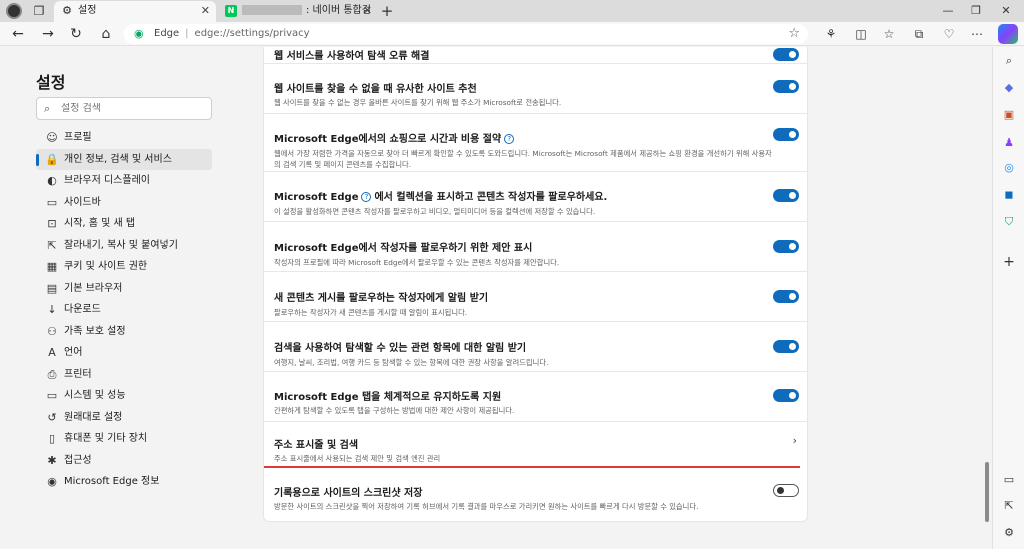 The width and height of the screenshot is (1024, 549). What do you see at coordinates (272, 10) in the screenshot?
I see `redacted-text` at bounding box center [272, 10].